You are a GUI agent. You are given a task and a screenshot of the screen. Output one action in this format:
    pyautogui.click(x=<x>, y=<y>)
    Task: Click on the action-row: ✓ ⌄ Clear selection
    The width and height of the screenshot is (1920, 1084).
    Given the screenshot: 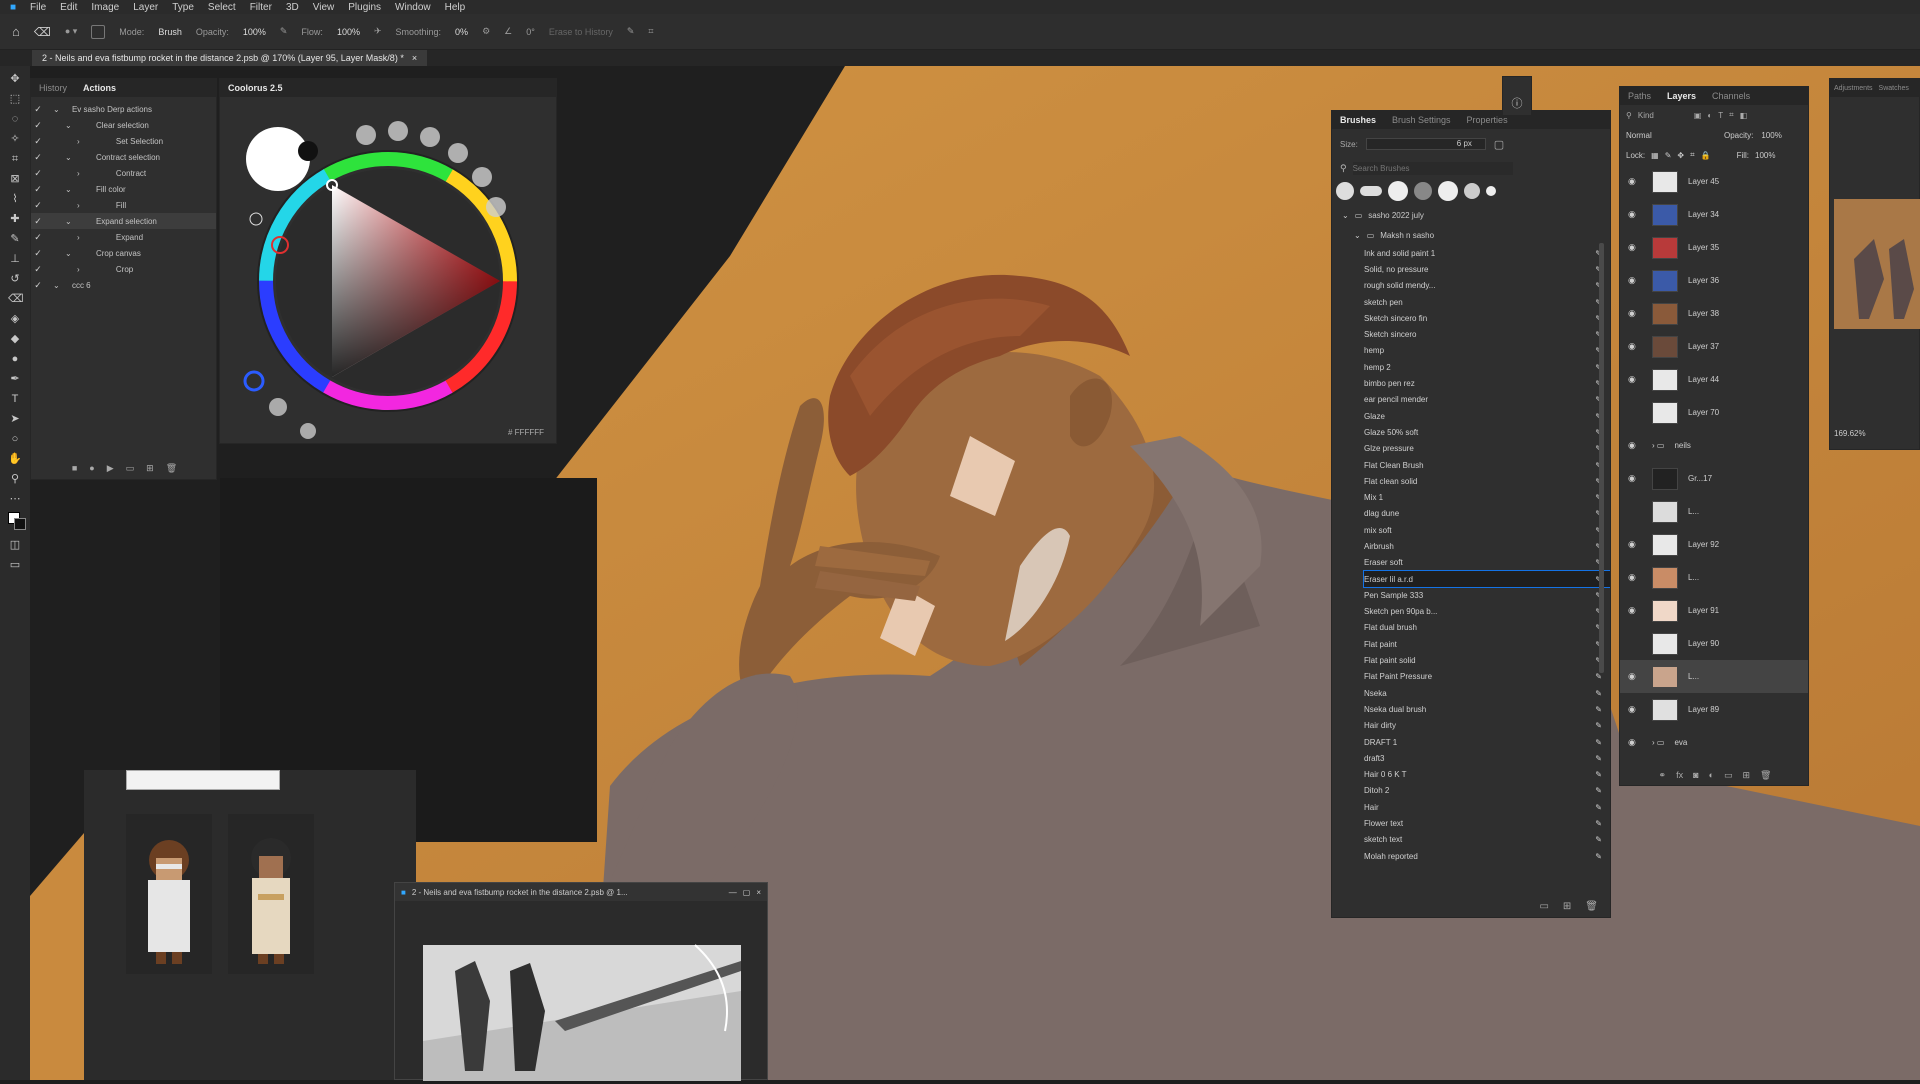 What is the action you would take?
    pyautogui.click(x=123, y=125)
    